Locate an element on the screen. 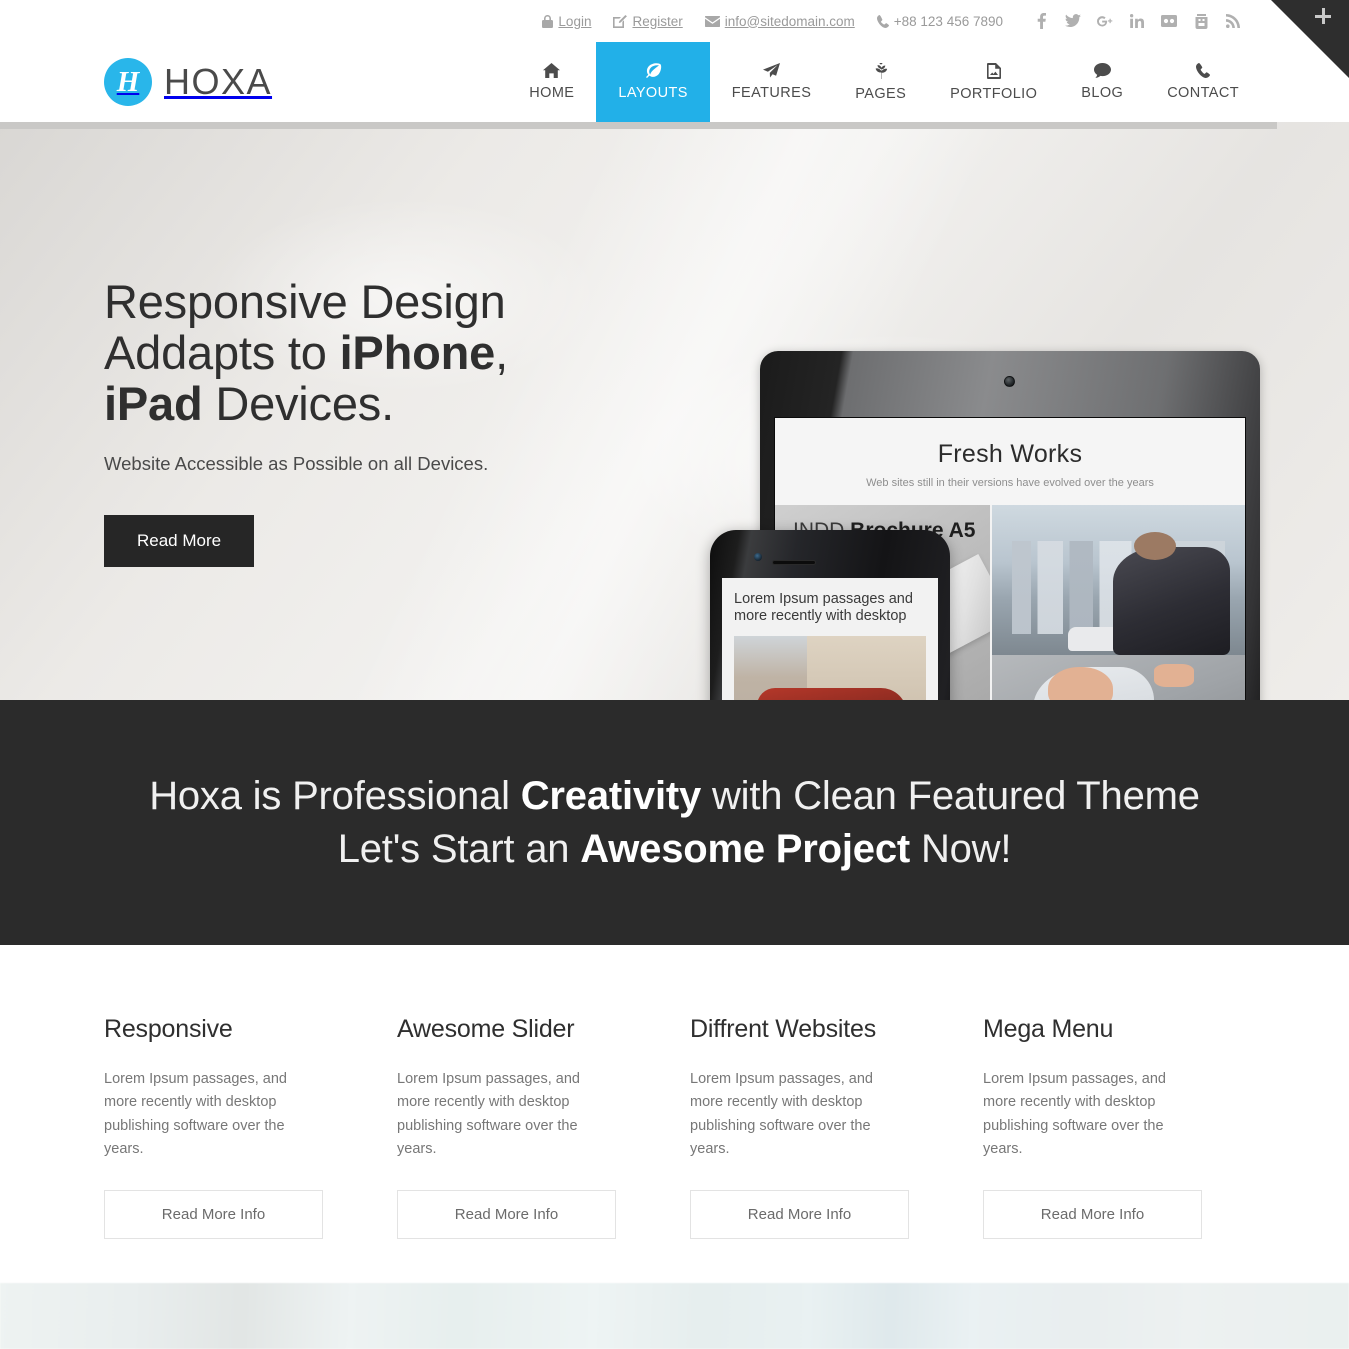  phone-speaker is located at coordinates (794, 562).